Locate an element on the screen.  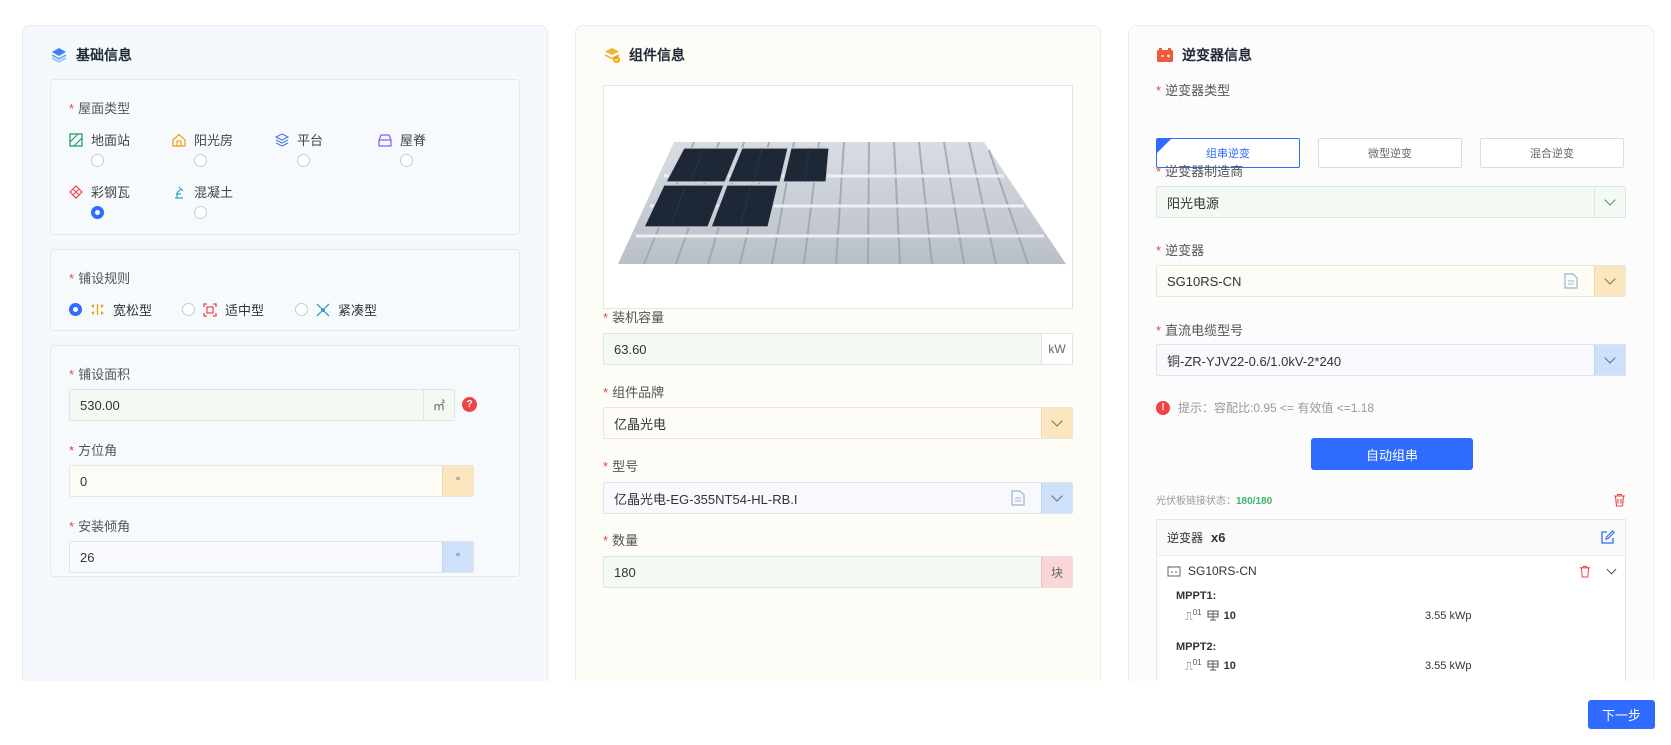
link-status: 光伏板链接状态：180/180 is located at coordinates (1214, 501).